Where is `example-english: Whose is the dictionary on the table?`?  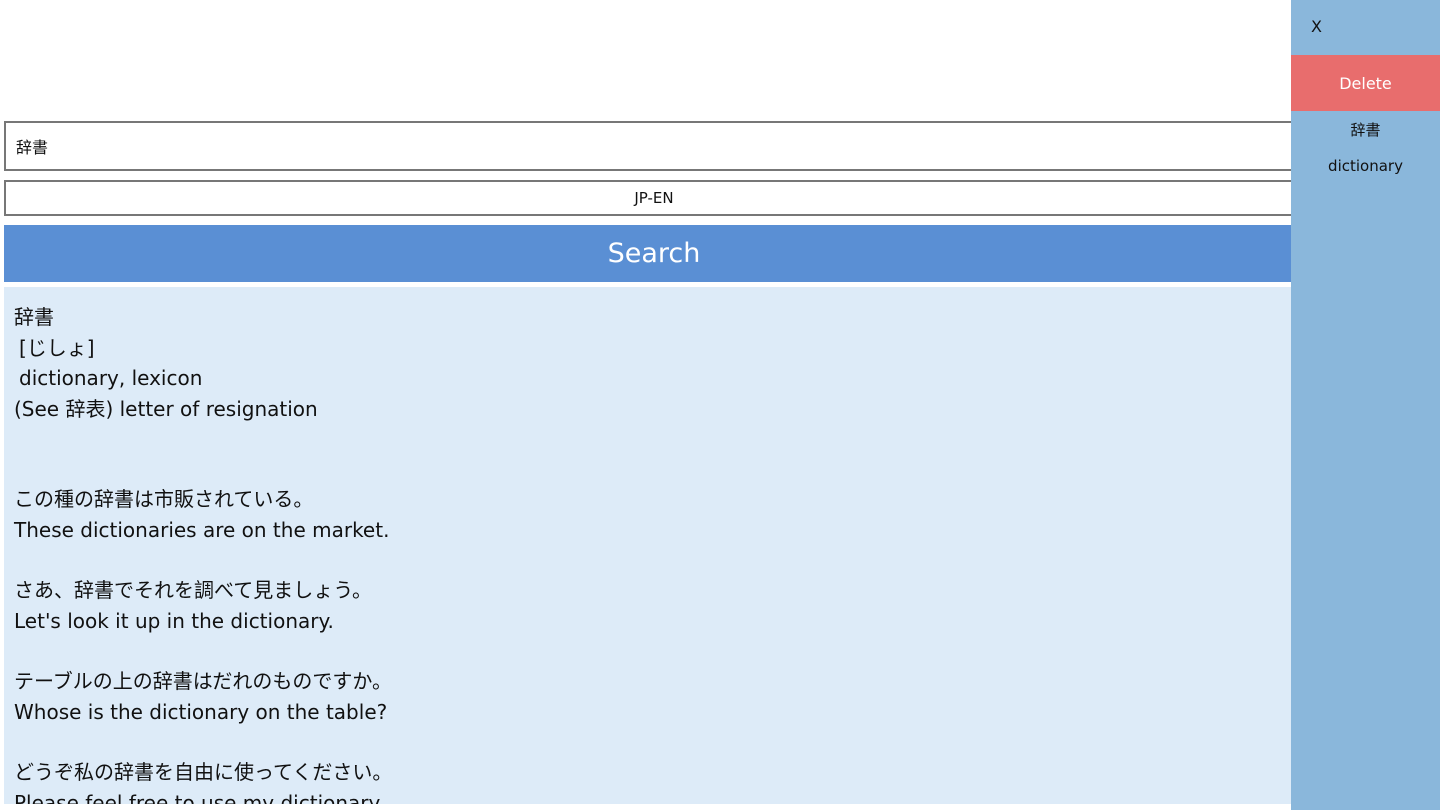 example-english: Whose is the dictionary on the table? is located at coordinates (201, 711).